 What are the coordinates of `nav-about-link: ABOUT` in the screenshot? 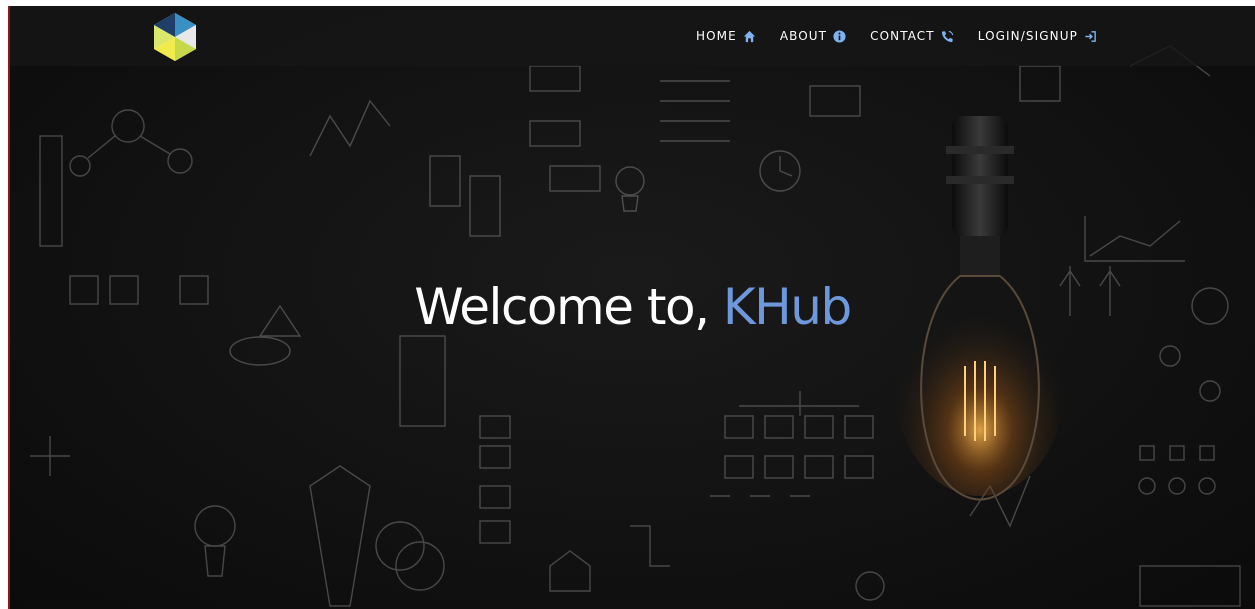 It's located at (813, 36).